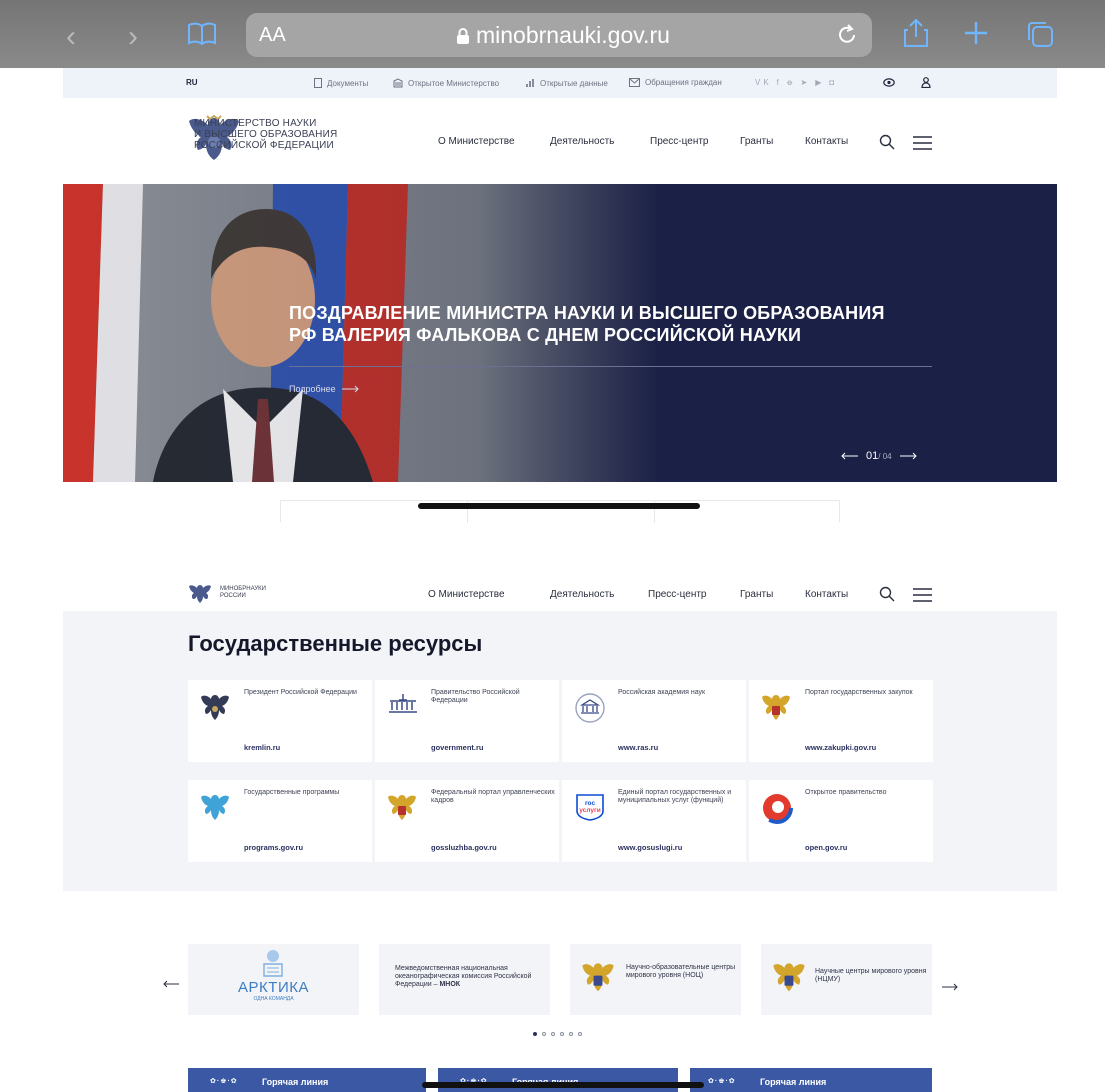  What do you see at coordinates (926, 82) in the screenshot?
I see `user-icon` at bounding box center [926, 82].